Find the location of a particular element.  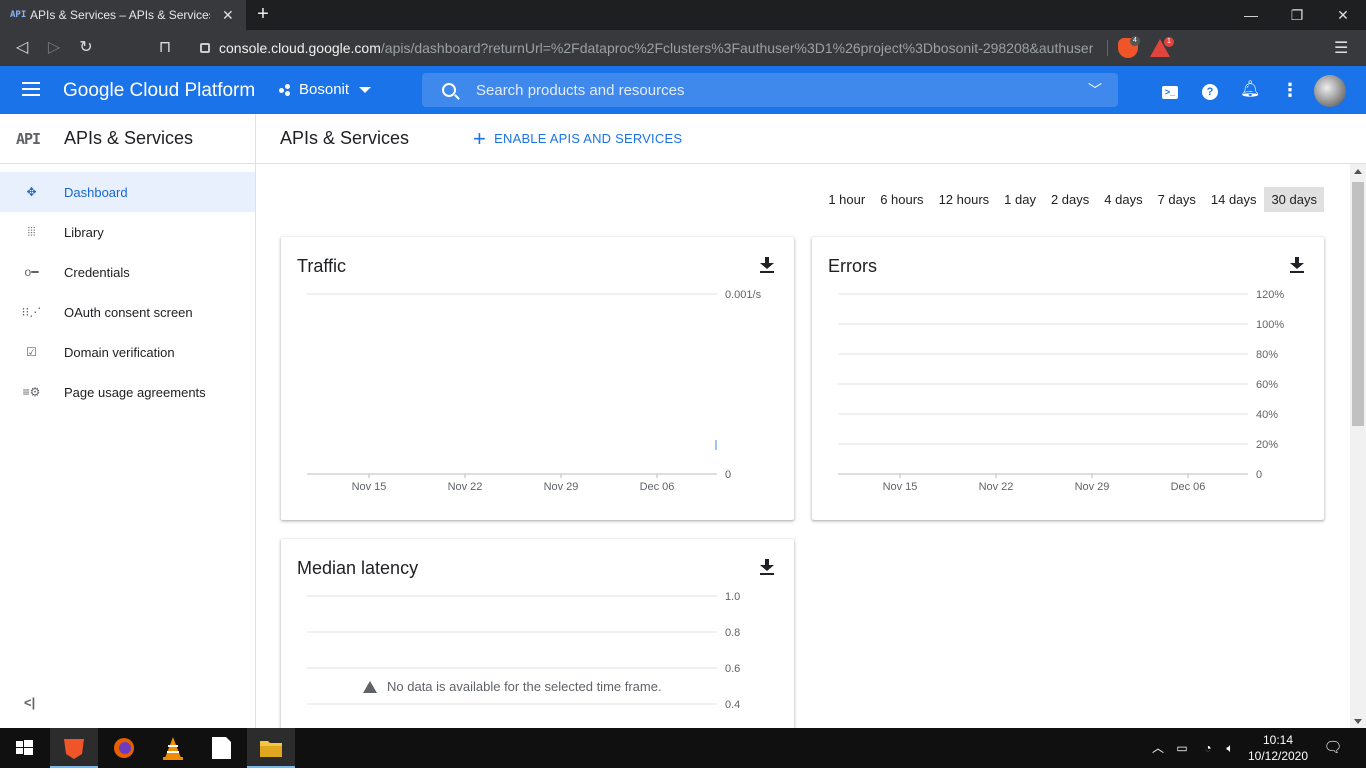

page-title: APIs & Services is located at coordinates (345, 138).